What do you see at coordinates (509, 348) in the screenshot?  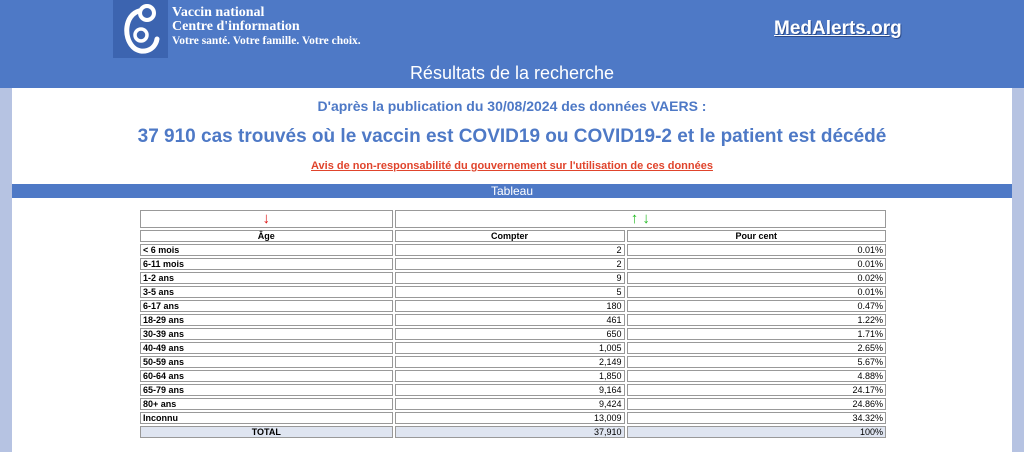 I see `row-count: 1,005` at bounding box center [509, 348].